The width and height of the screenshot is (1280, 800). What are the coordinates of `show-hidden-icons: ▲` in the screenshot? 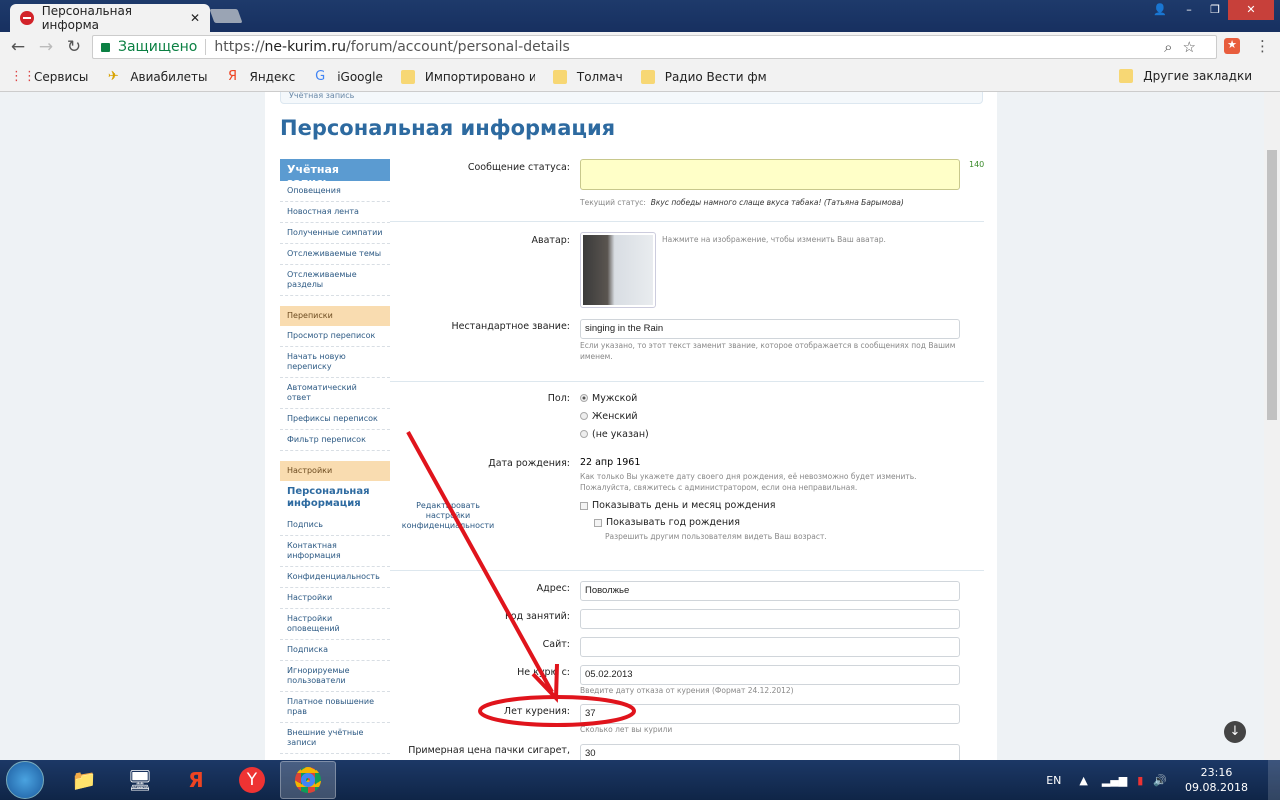 It's located at (1083, 780).